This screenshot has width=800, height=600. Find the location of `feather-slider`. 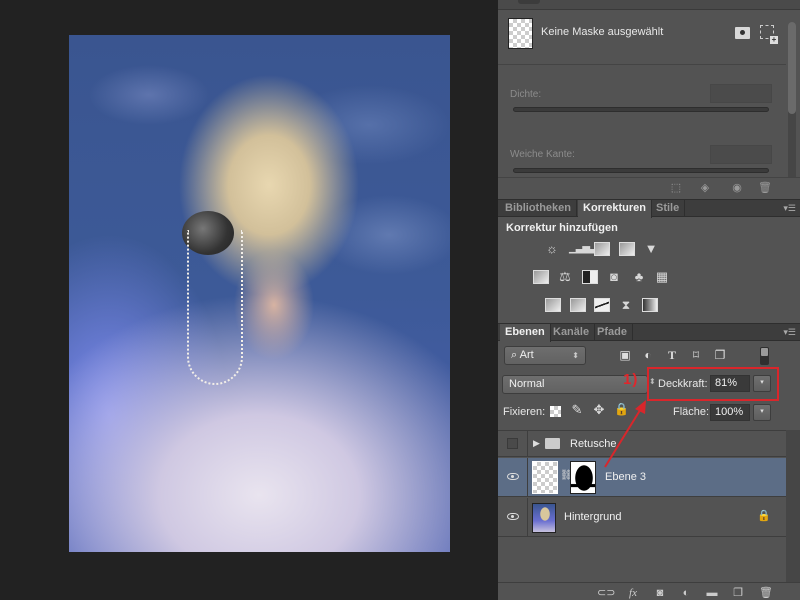

feather-slider is located at coordinates (641, 170).